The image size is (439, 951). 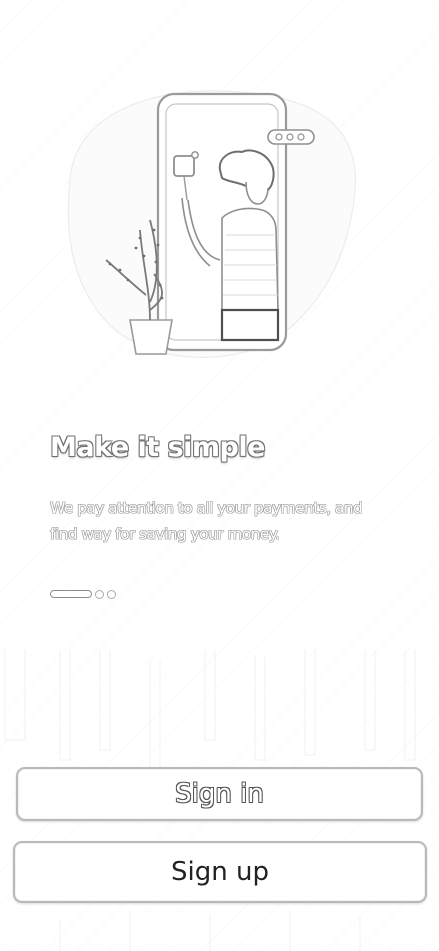 What do you see at coordinates (71, 594) in the screenshot?
I see `page-dot-active` at bounding box center [71, 594].